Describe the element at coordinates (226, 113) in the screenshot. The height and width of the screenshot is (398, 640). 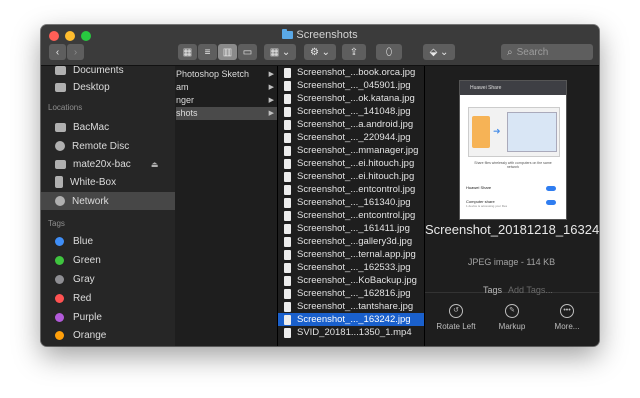
I see `folder-item-selected: shots ▶` at that location.